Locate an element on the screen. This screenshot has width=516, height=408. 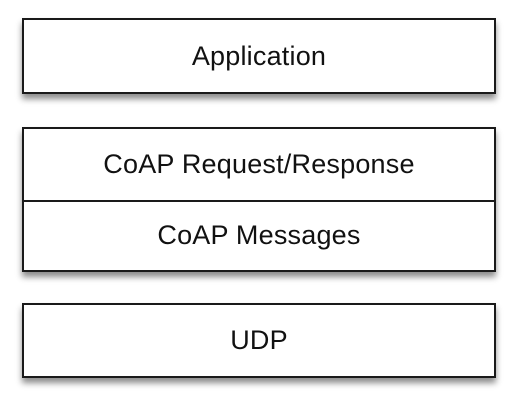
application-layer-label: Application is located at coordinates (259, 55).